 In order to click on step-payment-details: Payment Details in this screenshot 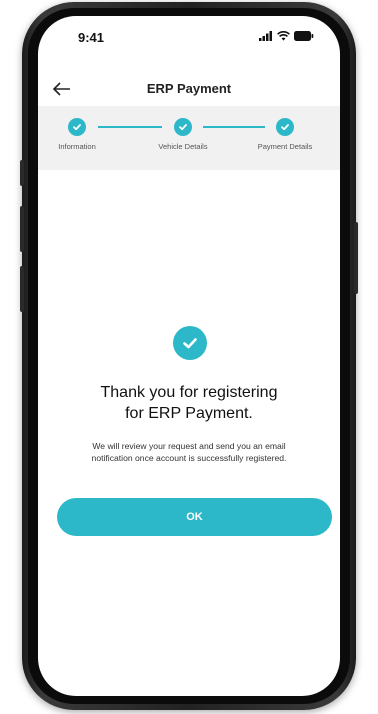, I will do `click(285, 134)`.